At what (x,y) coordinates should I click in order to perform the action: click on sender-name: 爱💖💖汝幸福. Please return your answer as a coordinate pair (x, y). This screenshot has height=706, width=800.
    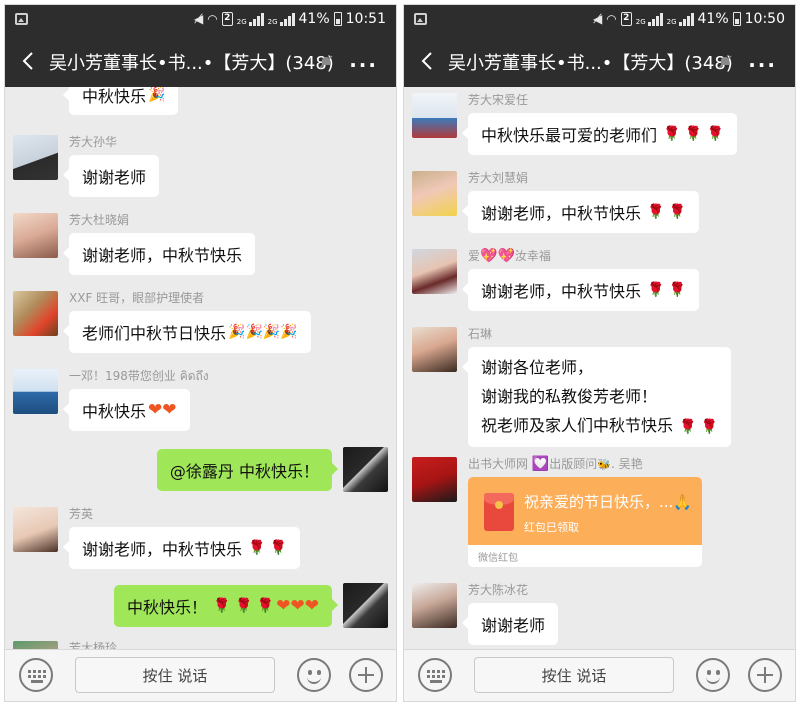
    Looking at the image, I should click on (509, 256).